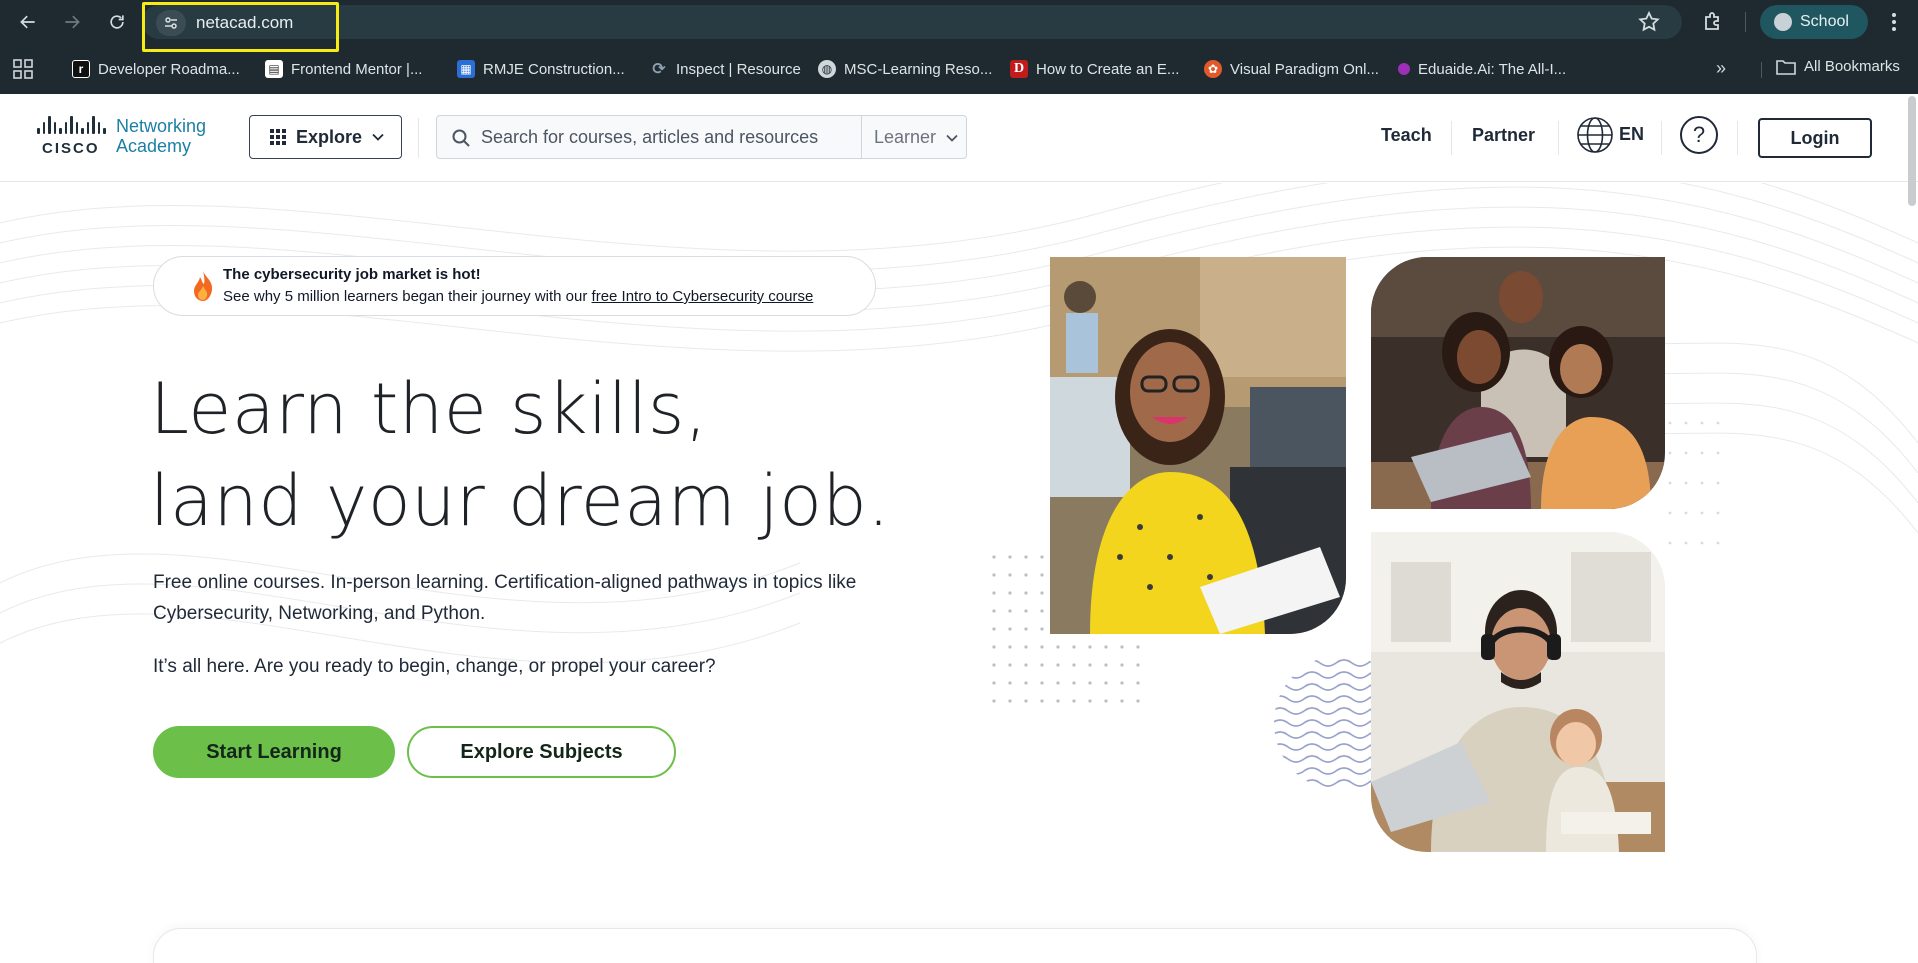 Image resolution: width=1918 pixels, height=963 pixels. What do you see at coordinates (738, 69) in the screenshot?
I see `bookmark-label: Inspect | Resource` at bounding box center [738, 69].